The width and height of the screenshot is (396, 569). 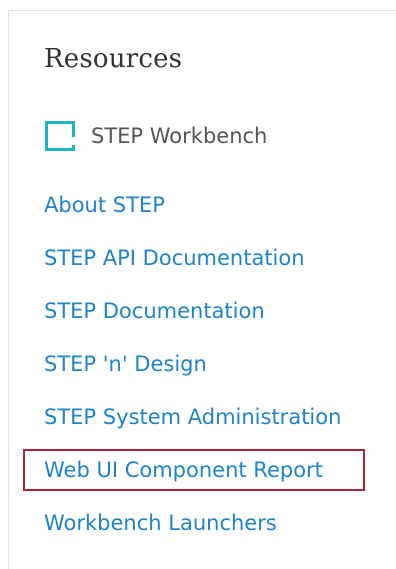 I want to click on step-workbench-label: STEP Workbench, so click(x=179, y=136).